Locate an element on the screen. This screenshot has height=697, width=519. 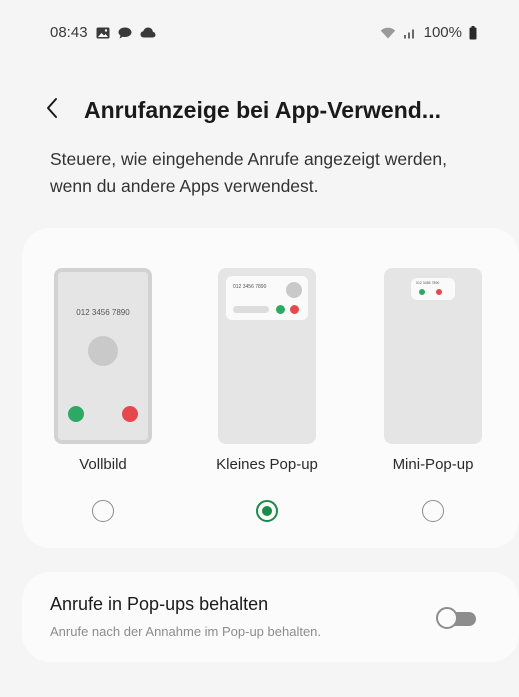
status-bar: 08:43 100% is located at coordinates (259, 30).